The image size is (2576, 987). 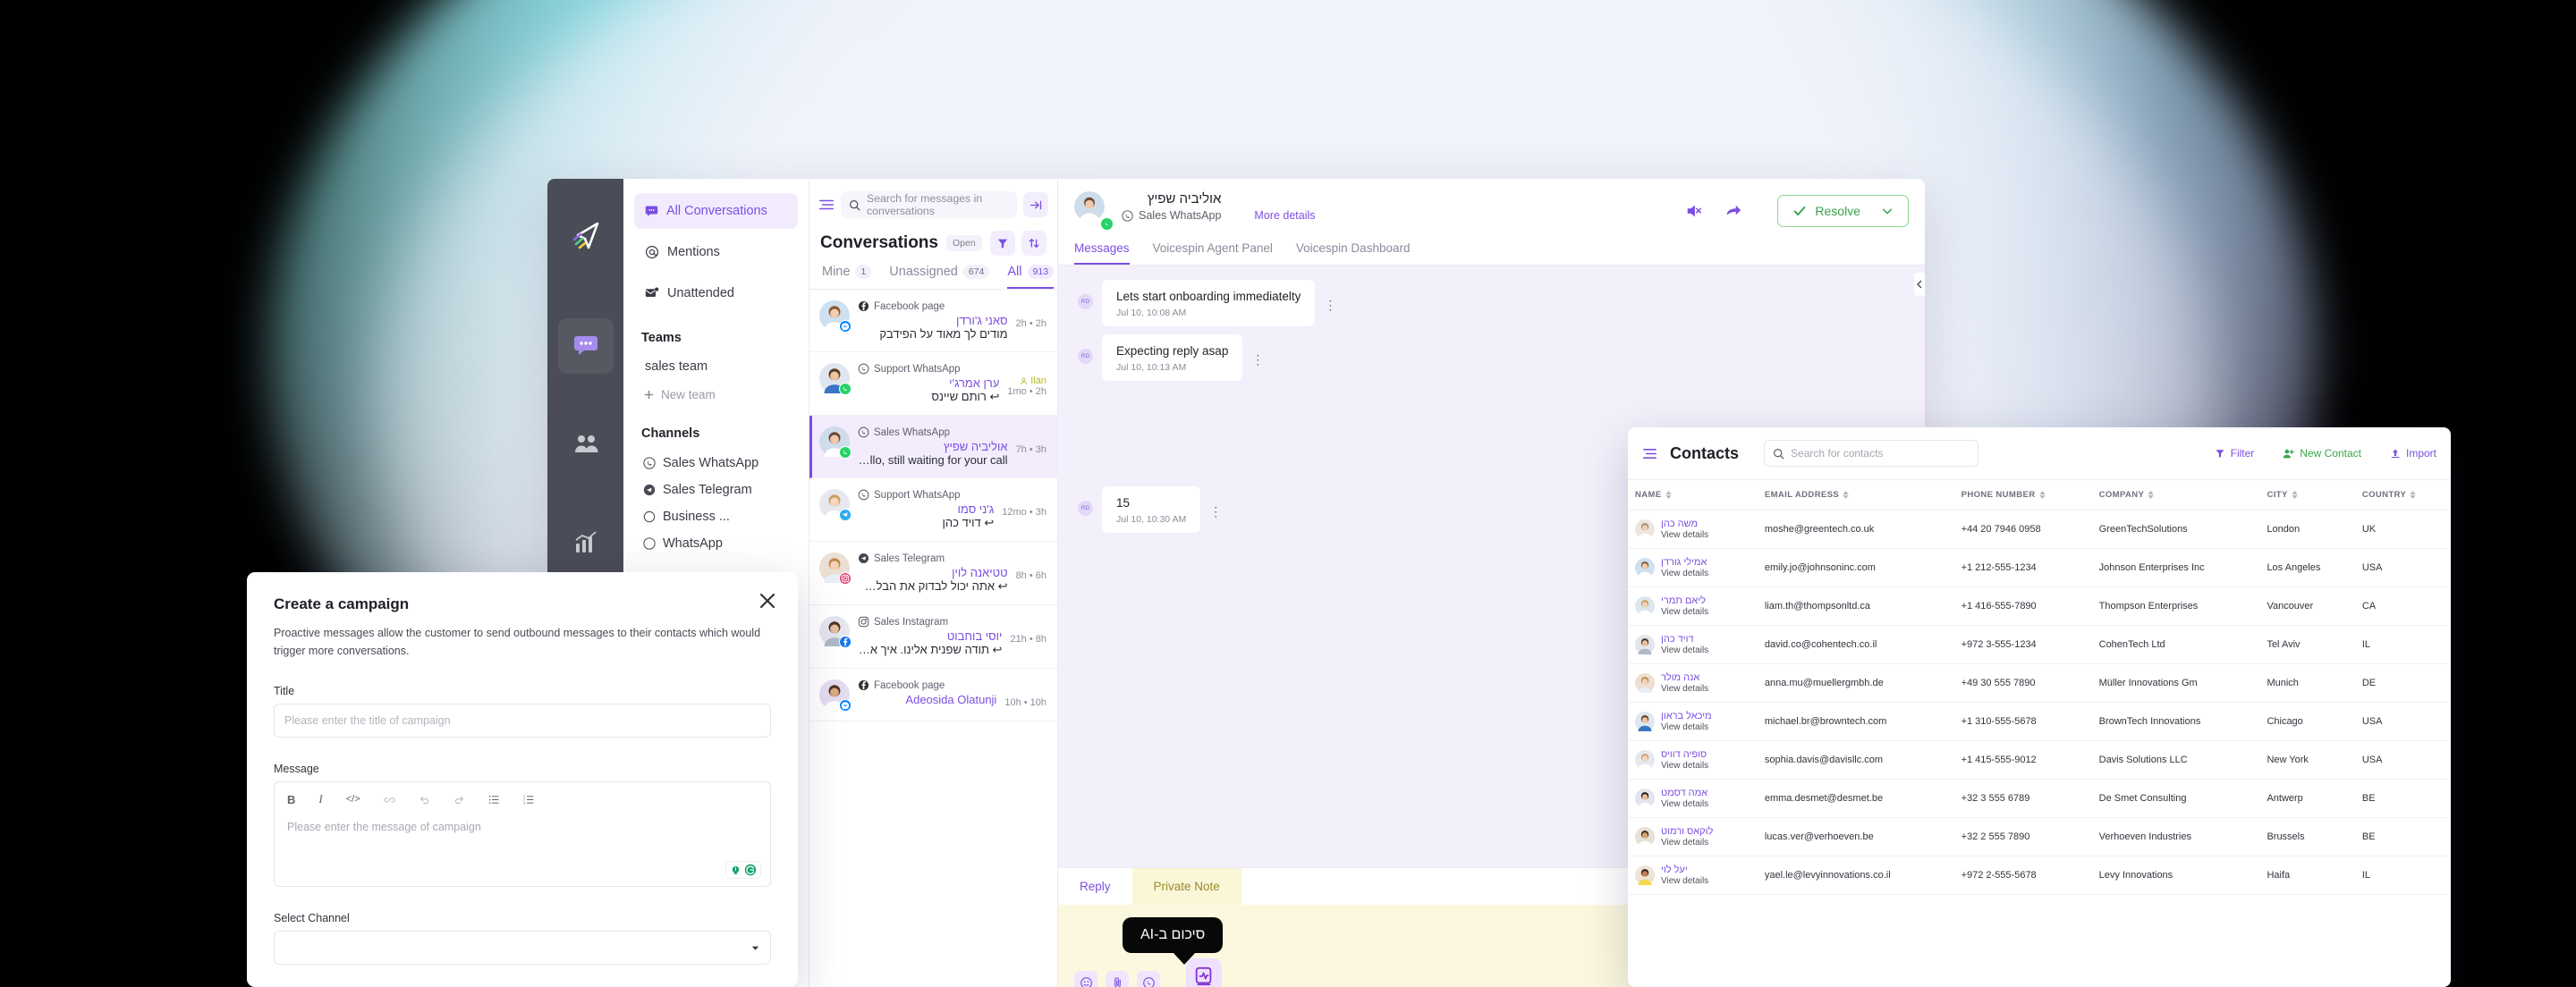 I want to click on send-logo-icon, so click(x=586, y=236).